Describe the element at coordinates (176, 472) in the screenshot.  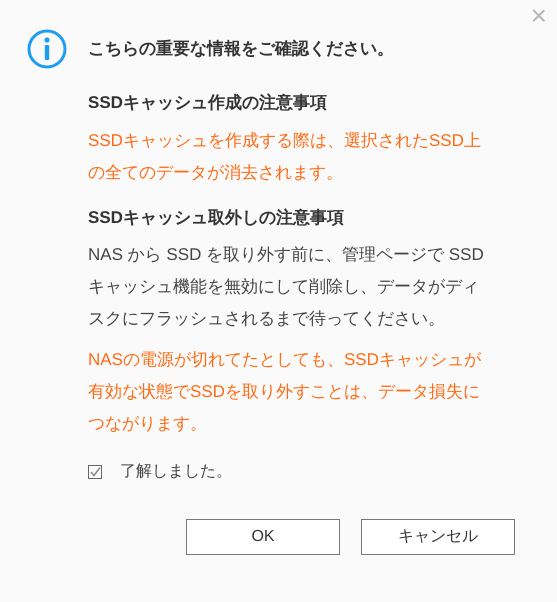
I see `checkbox-label: 了解しました。` at that location.